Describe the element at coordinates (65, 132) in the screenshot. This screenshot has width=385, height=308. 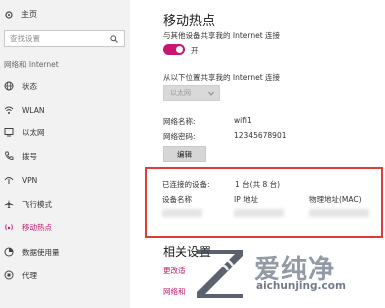
I see `sidebar-item-ethernet: 以太网` at that location.